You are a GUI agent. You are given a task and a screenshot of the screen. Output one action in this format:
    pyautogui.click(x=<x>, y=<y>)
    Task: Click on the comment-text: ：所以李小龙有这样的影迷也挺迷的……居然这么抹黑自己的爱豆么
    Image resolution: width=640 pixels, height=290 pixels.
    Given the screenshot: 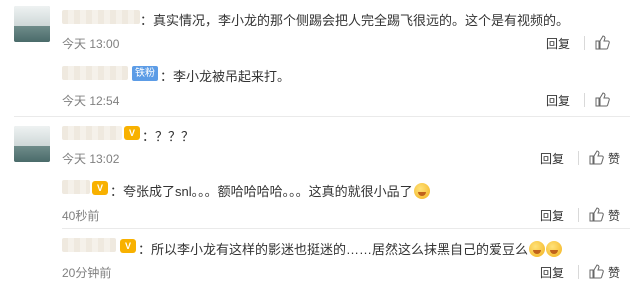 What is the action you would take?
    pyautogui.click(x=350, y=248)
    